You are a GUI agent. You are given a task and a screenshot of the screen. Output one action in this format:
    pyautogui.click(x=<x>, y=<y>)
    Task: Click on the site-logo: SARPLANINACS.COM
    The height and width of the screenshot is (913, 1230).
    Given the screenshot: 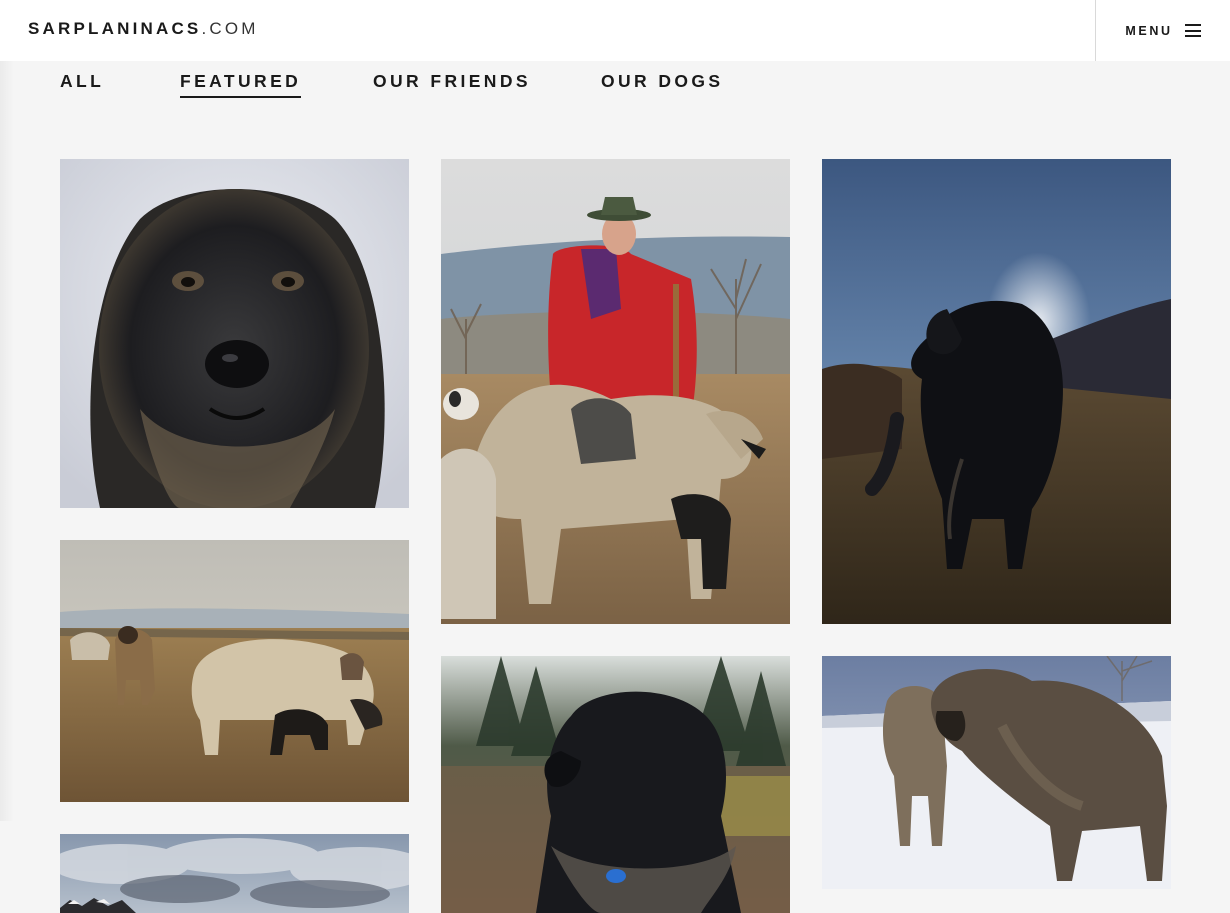 What is the action you would take?
    pyautogui.click(x=143, y=29)
    